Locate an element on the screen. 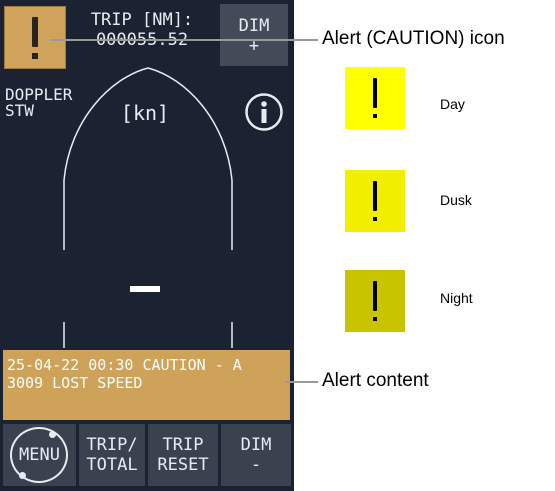  alert-icon-callout: Alert (CAUTION) icon is located at coordinates (413, 38).